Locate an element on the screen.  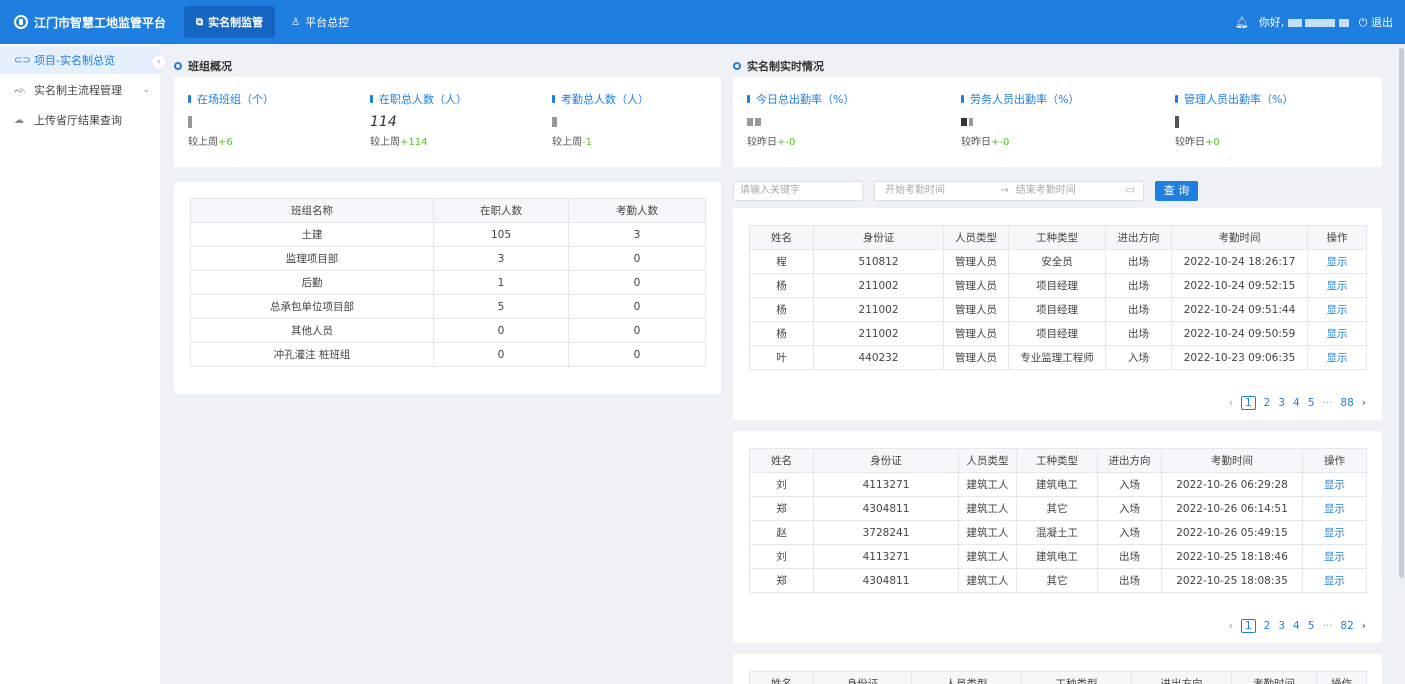
table-cell: 510812 is located at coordinates (878, 261).